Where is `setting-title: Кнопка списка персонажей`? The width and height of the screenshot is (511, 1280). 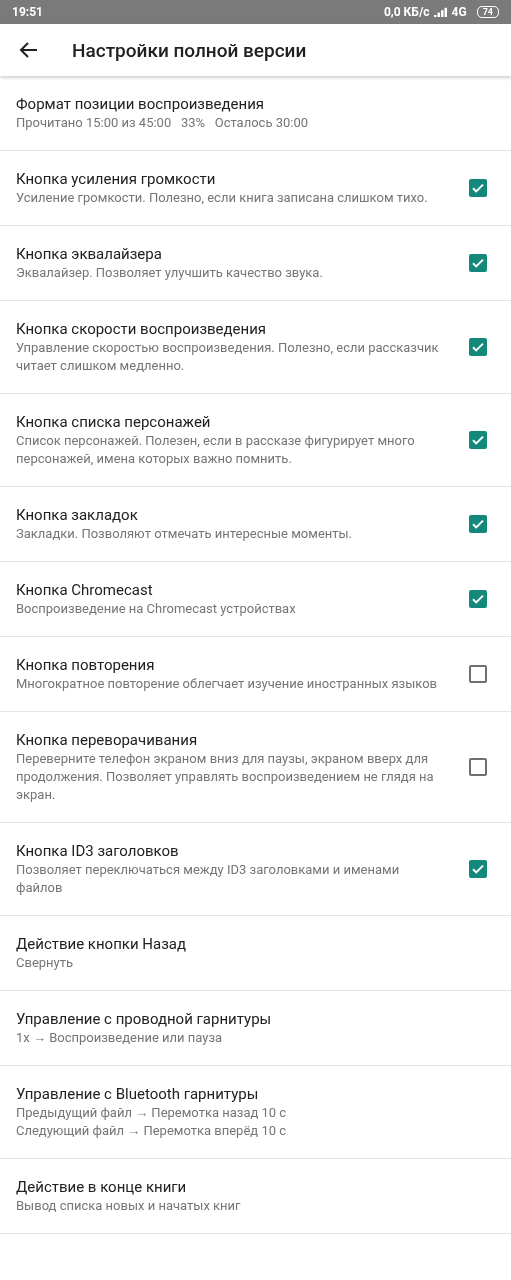 setting-title: Кнопка списка персонажей is located at coordinates (114, 422).